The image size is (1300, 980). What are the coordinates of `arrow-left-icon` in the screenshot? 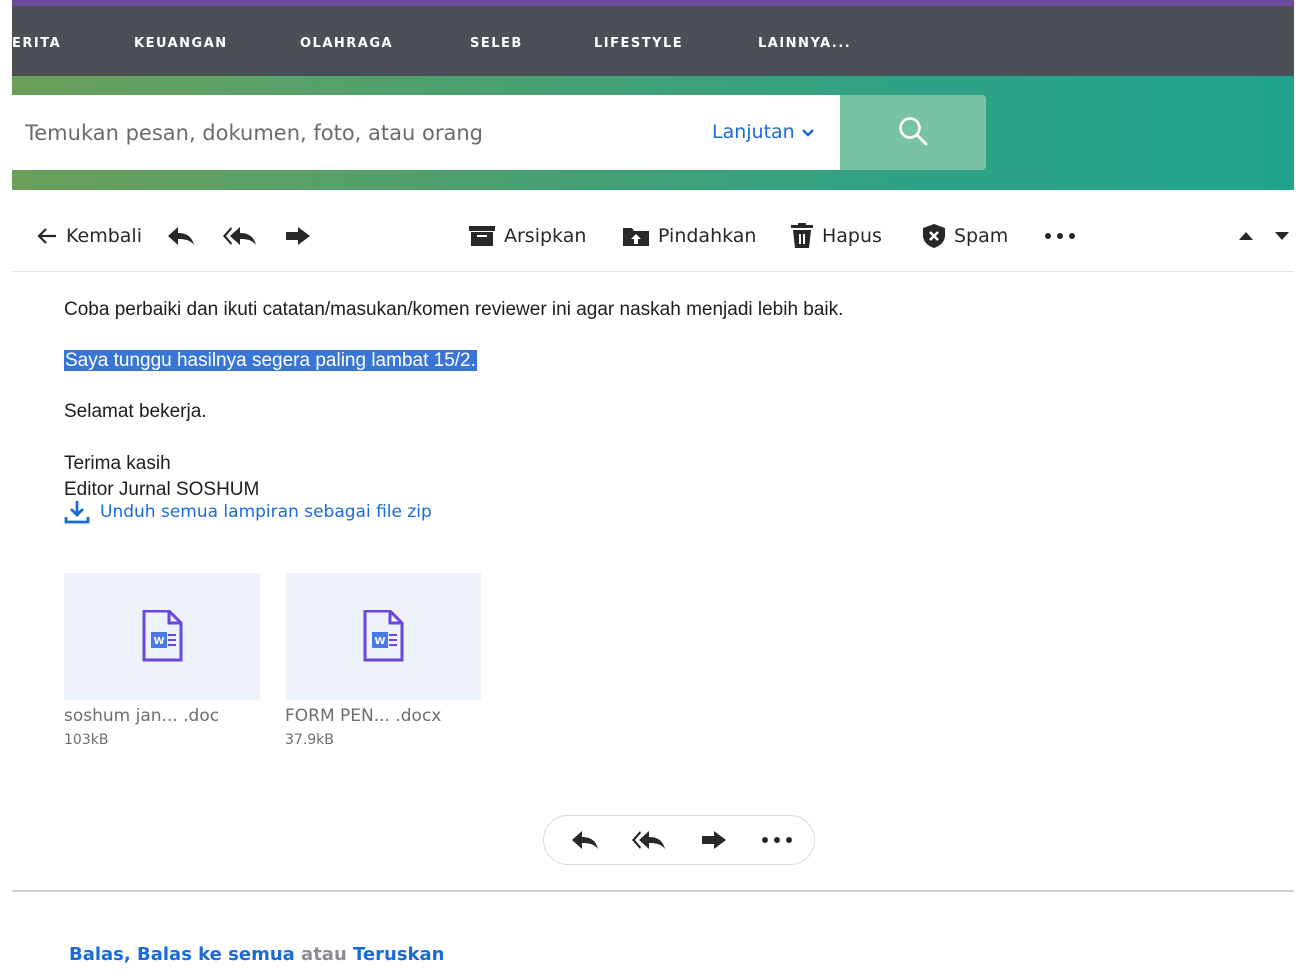 It's located at (46, 236).